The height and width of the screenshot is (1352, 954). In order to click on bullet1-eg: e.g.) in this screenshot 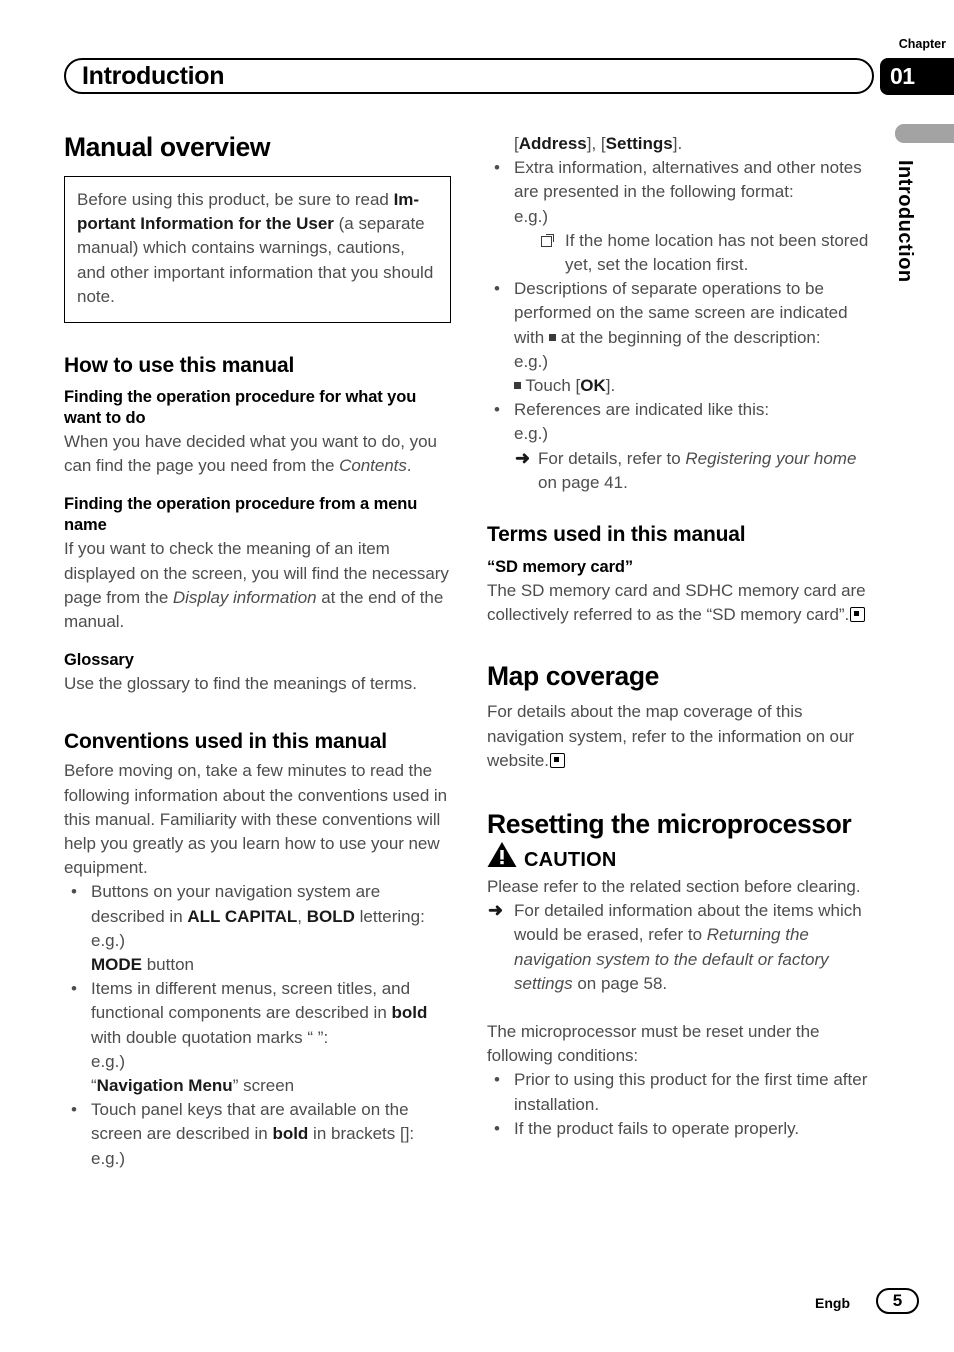, I will do `click(108, 940)`.